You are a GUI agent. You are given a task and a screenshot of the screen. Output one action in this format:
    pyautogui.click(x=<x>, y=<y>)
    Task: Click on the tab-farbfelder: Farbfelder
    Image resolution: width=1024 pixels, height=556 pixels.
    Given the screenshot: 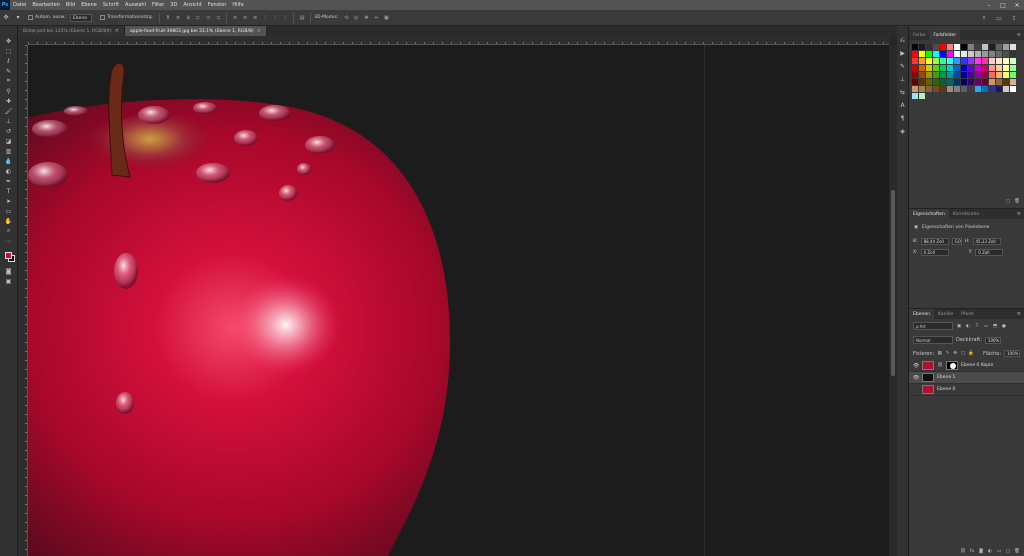 What is the action you would take?
    pyautogui.click(x=945, y=35)
    